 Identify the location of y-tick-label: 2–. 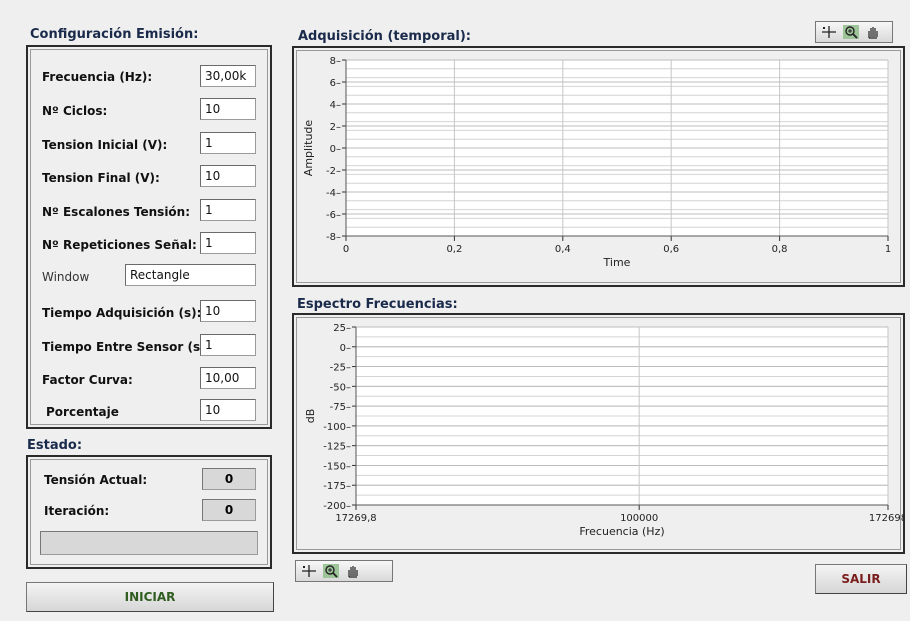
(335, 127).